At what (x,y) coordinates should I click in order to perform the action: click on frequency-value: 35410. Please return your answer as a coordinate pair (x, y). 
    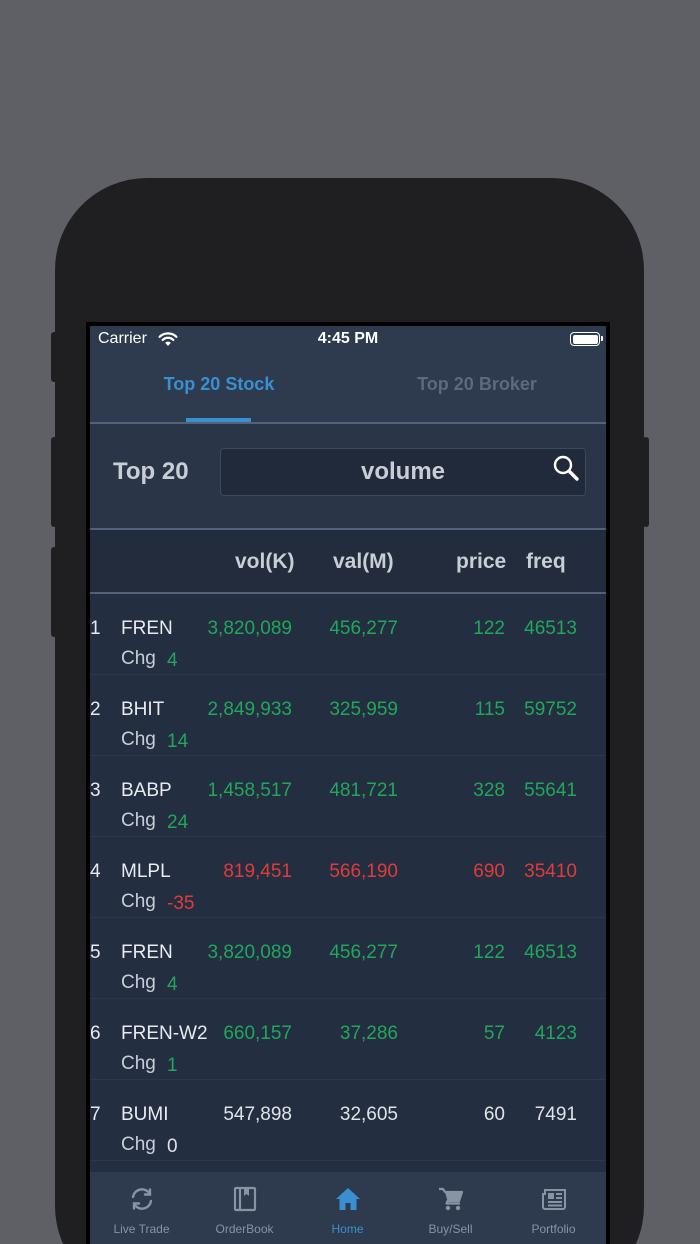
    Looking at the image, I should click on (550, 871).